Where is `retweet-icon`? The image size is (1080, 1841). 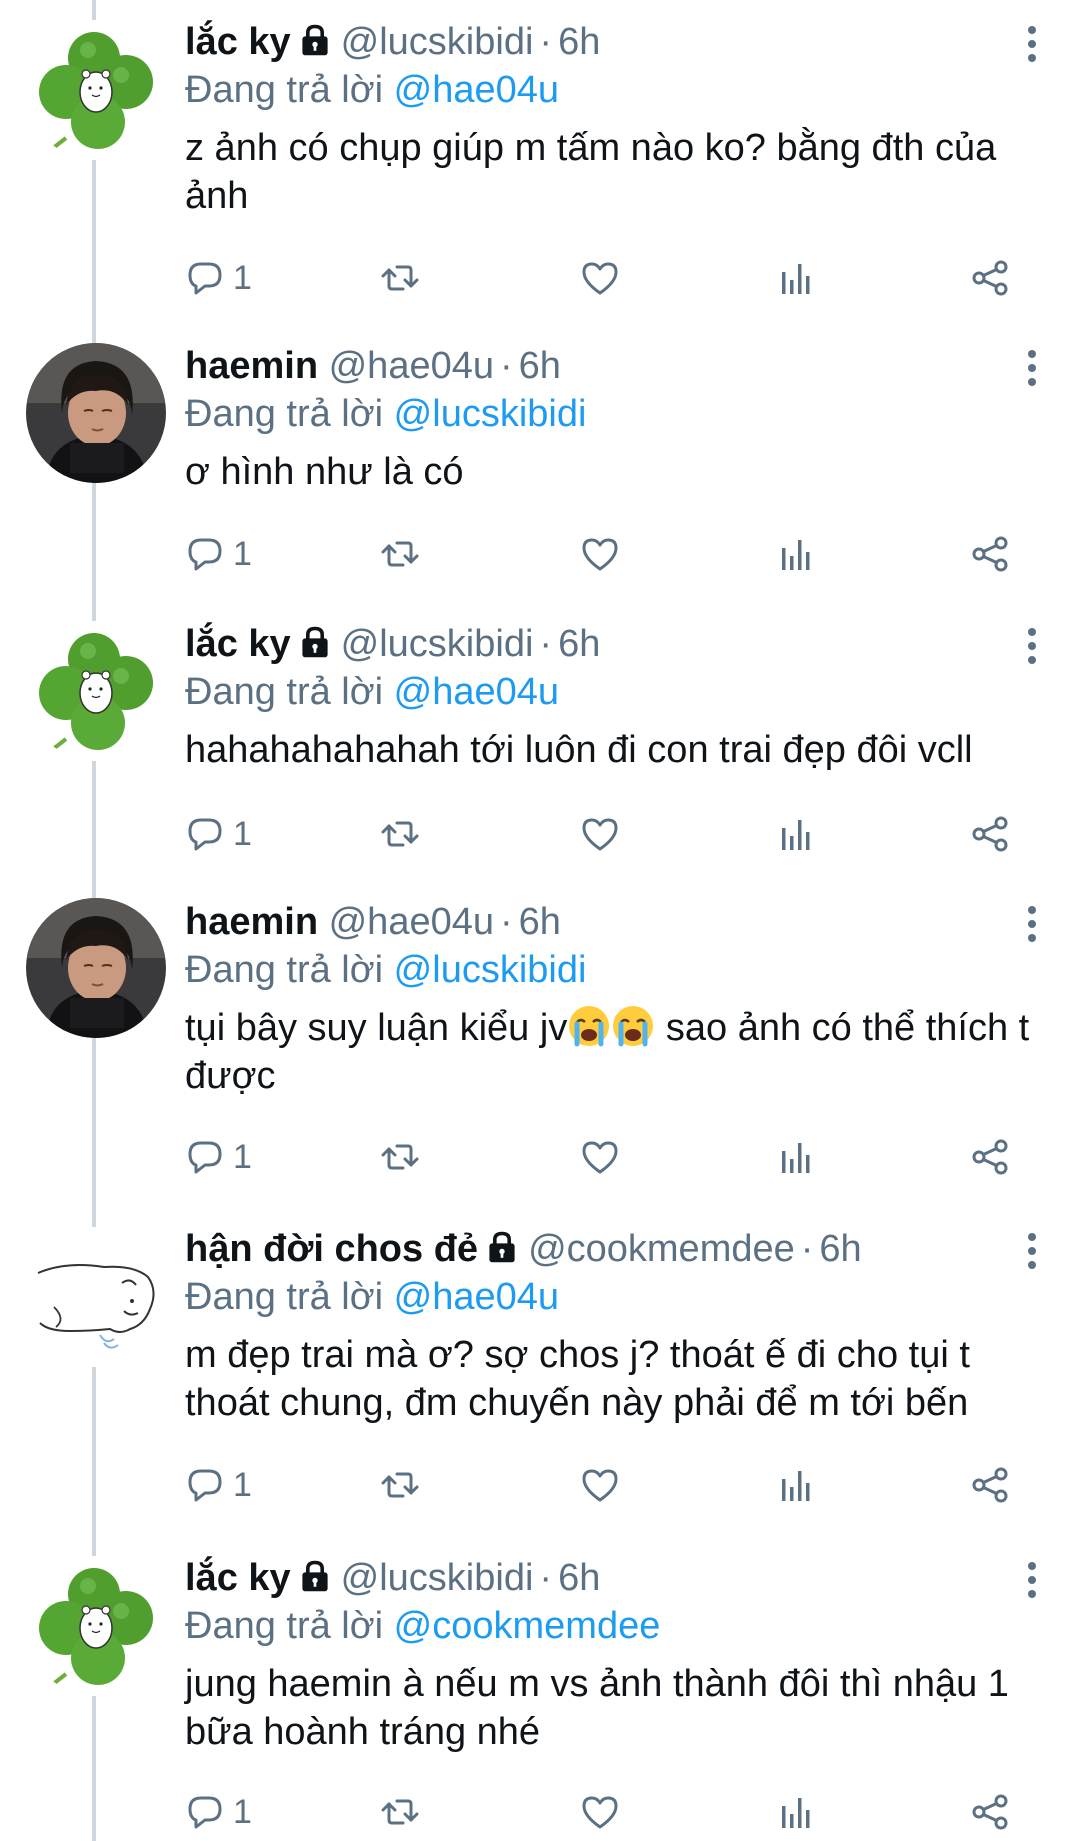
retweet-icon is located at coordinates (400, 278).